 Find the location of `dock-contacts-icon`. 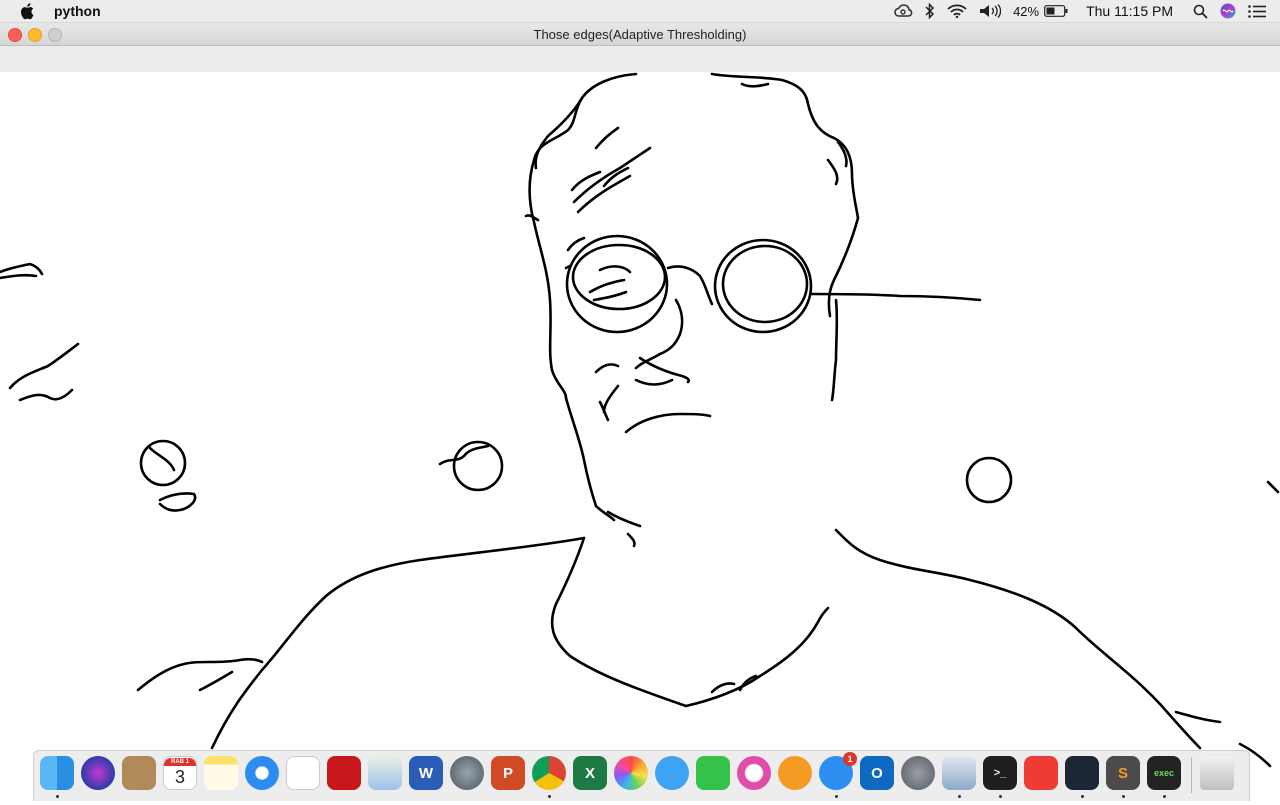

dock-contacts-icon is located at coordinates (139, 773).